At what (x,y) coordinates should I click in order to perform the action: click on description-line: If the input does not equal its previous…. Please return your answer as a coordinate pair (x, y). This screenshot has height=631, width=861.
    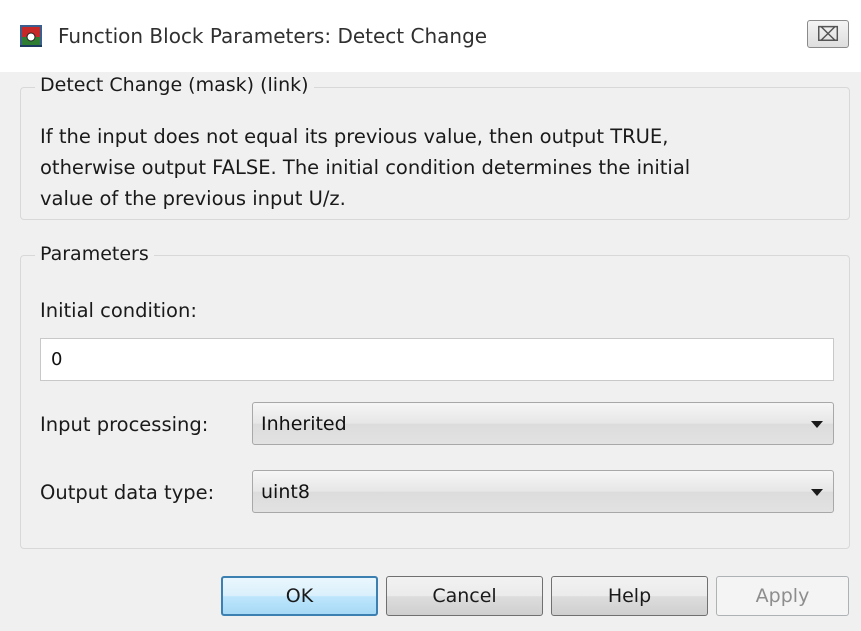
    Looking at the image, I should click on (354, 136).